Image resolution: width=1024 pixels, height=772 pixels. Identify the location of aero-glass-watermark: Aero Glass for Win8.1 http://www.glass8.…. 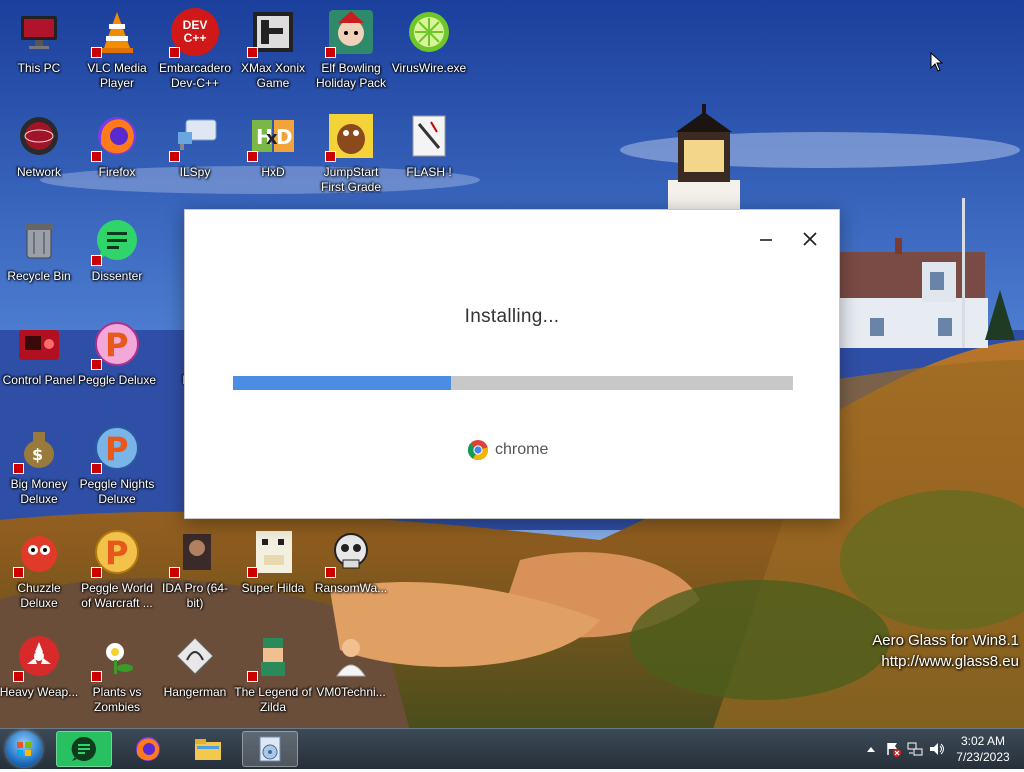
(945, 651).